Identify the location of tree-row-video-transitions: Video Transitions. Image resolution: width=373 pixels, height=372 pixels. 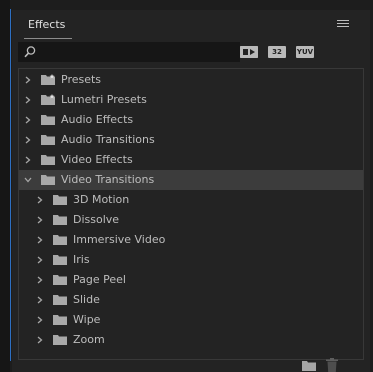
(191, 180).